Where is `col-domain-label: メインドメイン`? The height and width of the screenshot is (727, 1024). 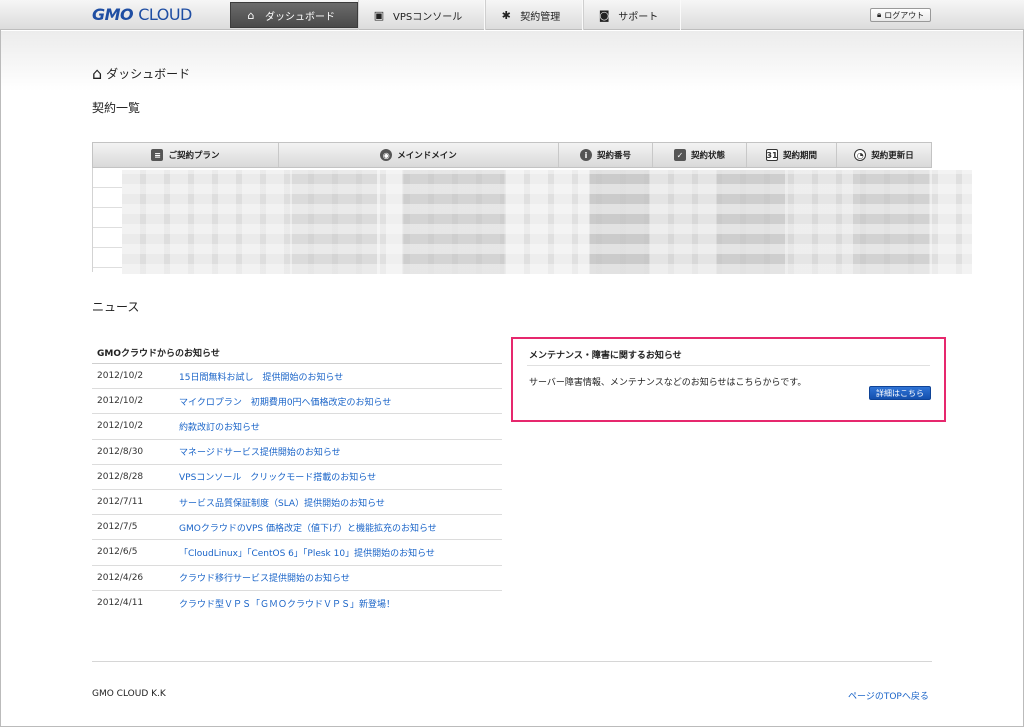 col-domain-label: メインドメイン is located at coordinates (427, 156).